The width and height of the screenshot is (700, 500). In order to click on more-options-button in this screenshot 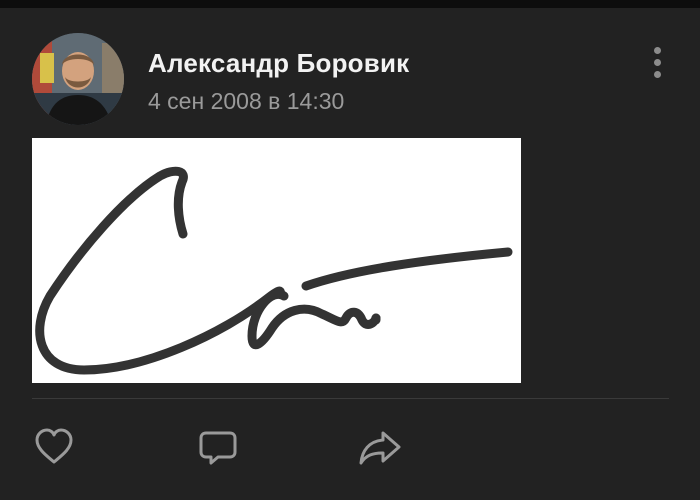, I will do `click(657, 62)`.